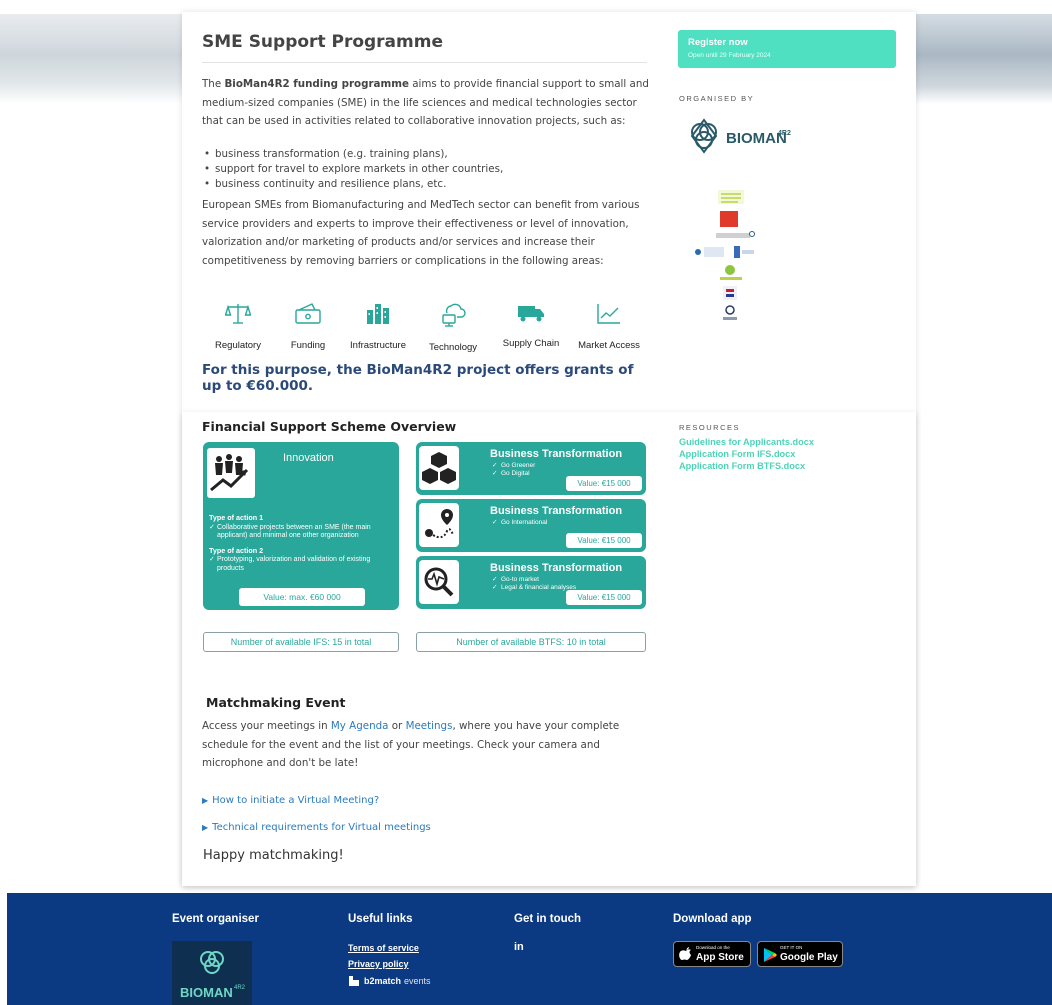 Image resolution: width=1052 pixels, height=1005 pixels. Describe the element at coordinates (531, 314) in the screenshot. I see `truck-icon` at that location.